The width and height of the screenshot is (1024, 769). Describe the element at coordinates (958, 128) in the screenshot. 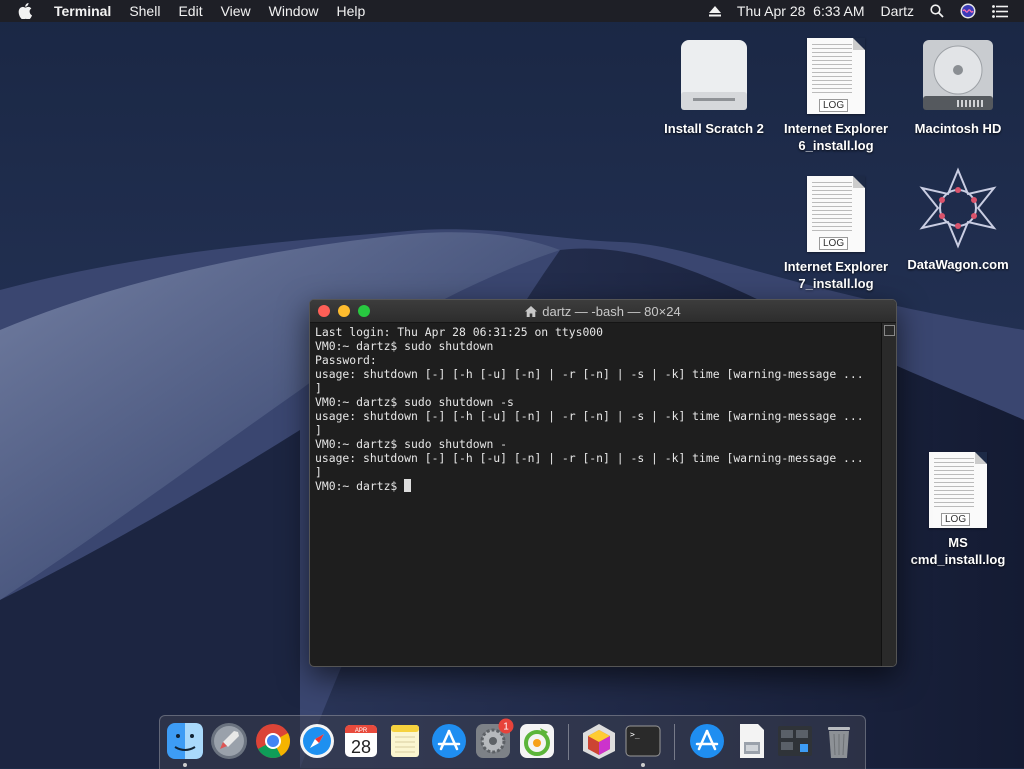

I see `desktop-icon-label: Macintosh HD` at that location.